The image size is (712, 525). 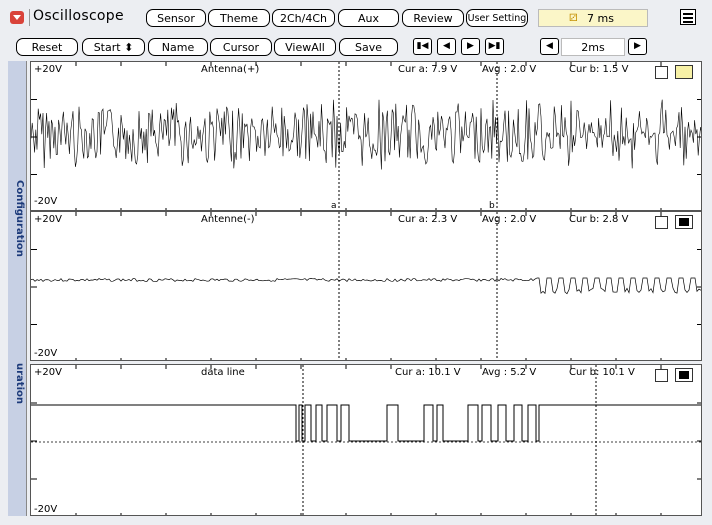 What do you see at coordinates (602, 372) in the screenshot?
I see `cursor-b-readout: Cur b: 10.1 V` at bounding box center [602, 372].